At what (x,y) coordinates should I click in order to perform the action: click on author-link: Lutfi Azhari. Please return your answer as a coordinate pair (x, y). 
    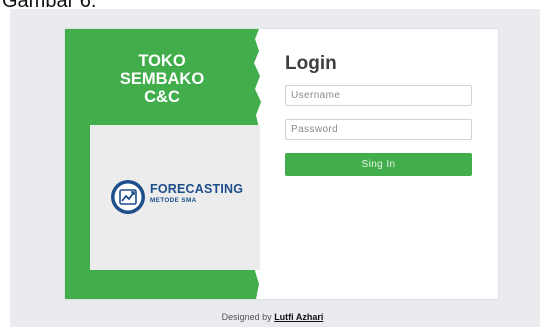
    Looking at the image, I should click on (298, 317).